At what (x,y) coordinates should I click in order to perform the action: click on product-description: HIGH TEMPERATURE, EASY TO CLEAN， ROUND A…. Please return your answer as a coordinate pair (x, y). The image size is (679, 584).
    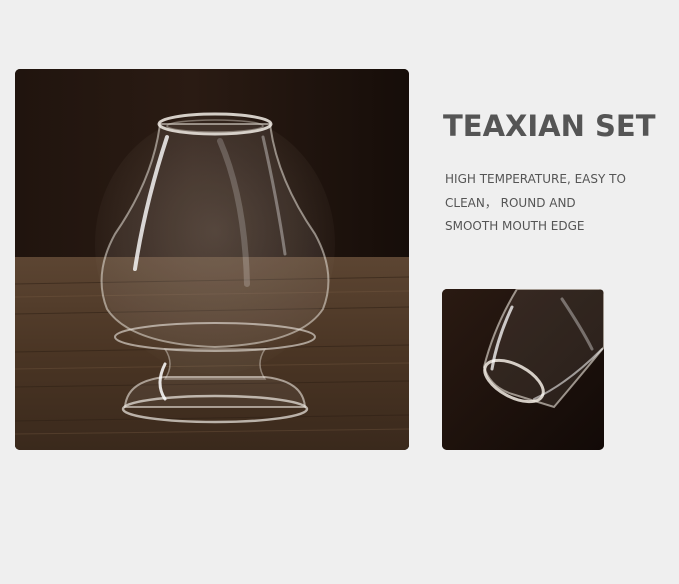
    Looking at the image, I should click on (550, 203).